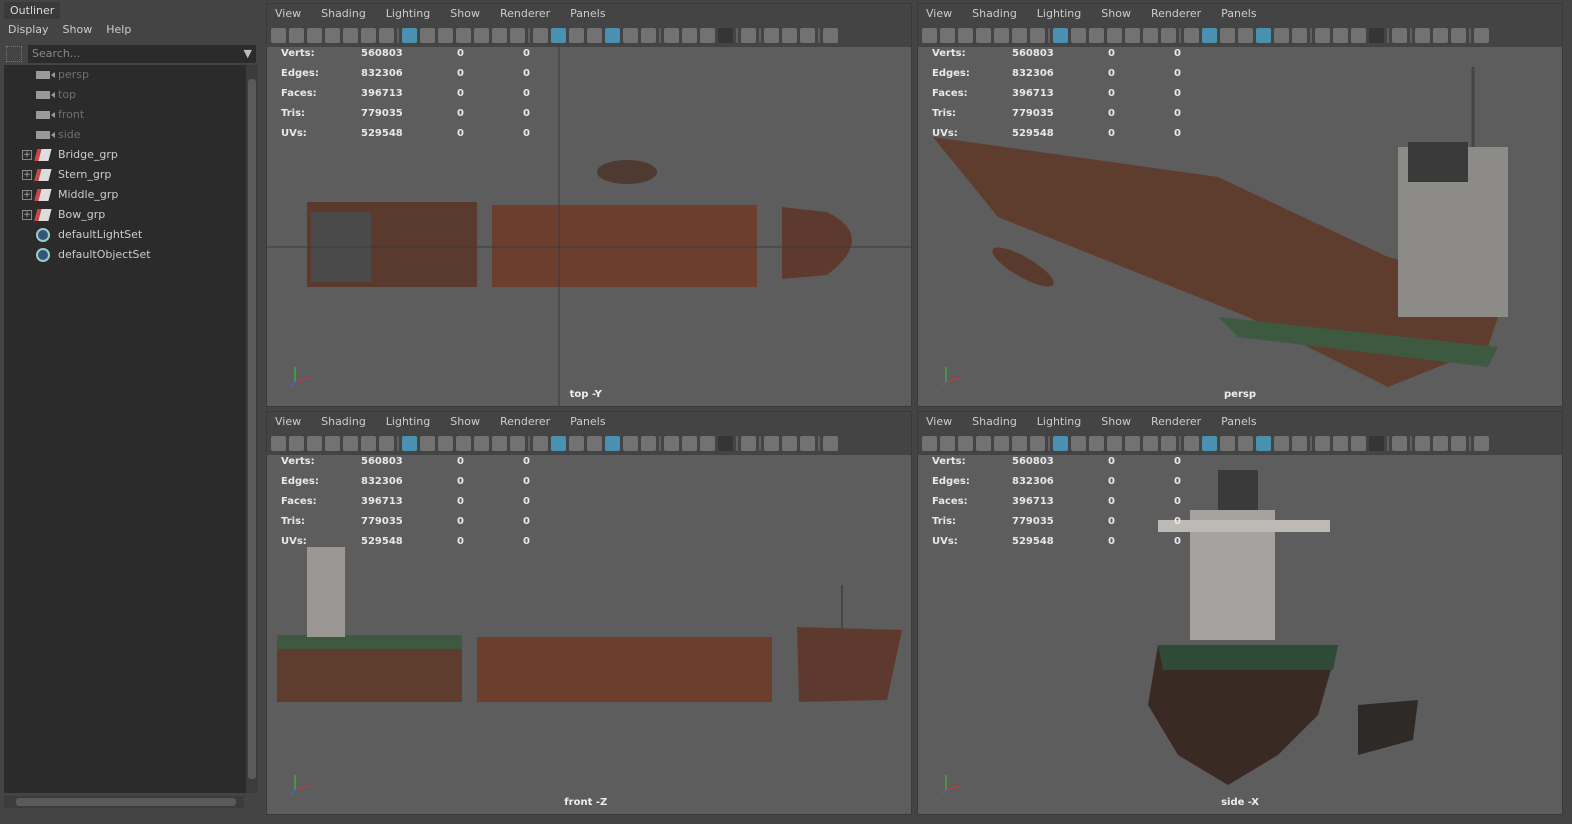 This screenshot has width=1572, height=824. I want to click on outliner-item: top, so click(56, 95).